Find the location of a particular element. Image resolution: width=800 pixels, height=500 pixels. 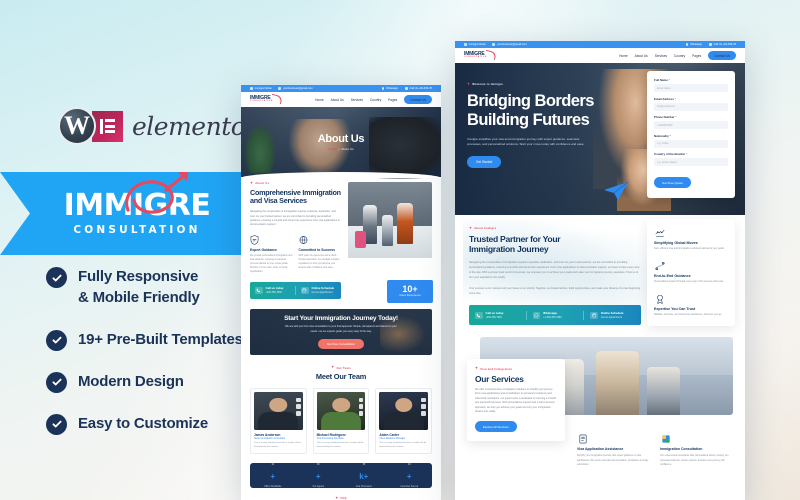

route-path-icon is located at coordinates (659, 265).